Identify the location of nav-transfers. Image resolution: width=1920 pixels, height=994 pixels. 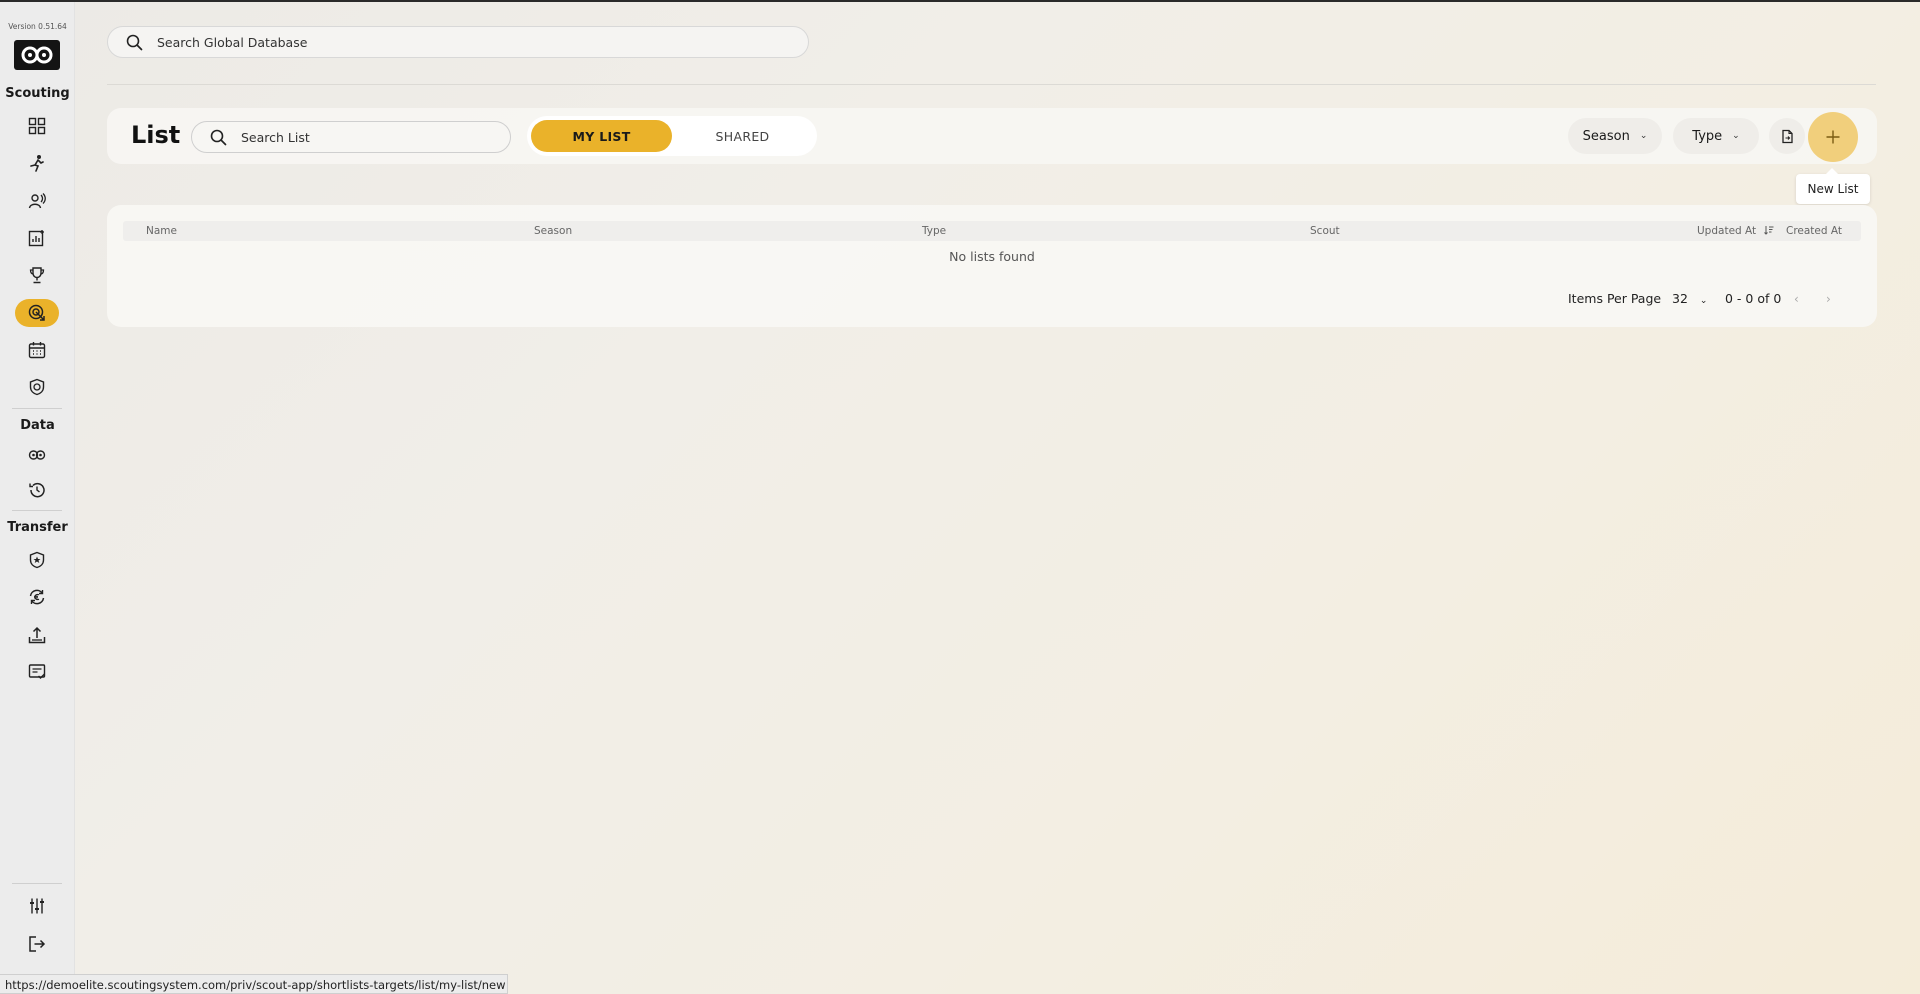
(37, 597).